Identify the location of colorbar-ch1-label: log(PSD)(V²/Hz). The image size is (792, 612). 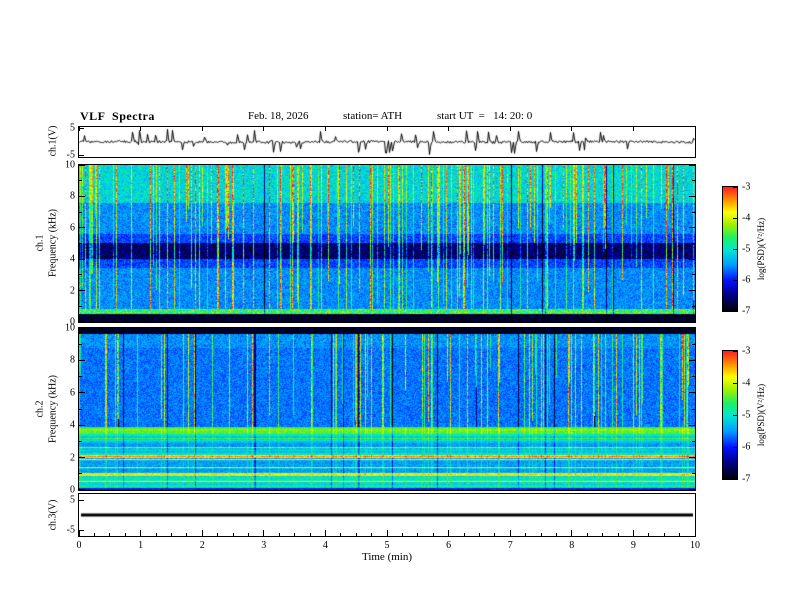
(761, 249).